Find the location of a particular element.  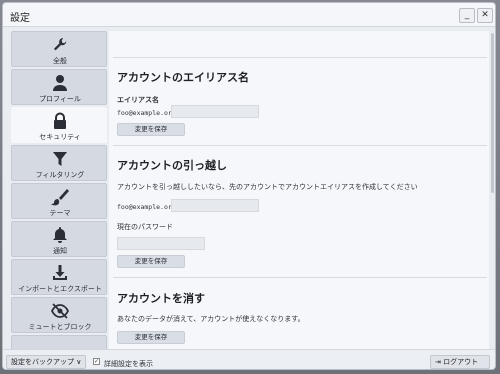

scrollbar is located at coordinates (492, 113).